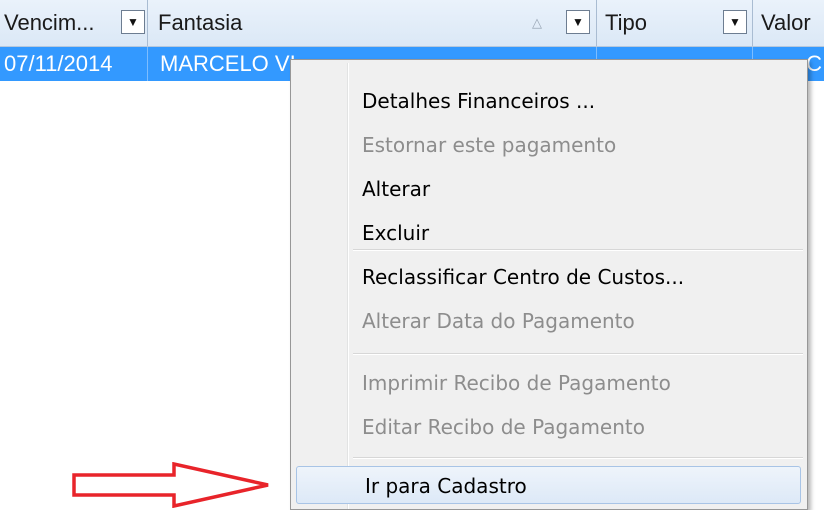 Image resolution: width=824 pixels, height=510 pixels. I want to click on fantasia-filter-dropdown-icon: ▼, so click(578, 22).